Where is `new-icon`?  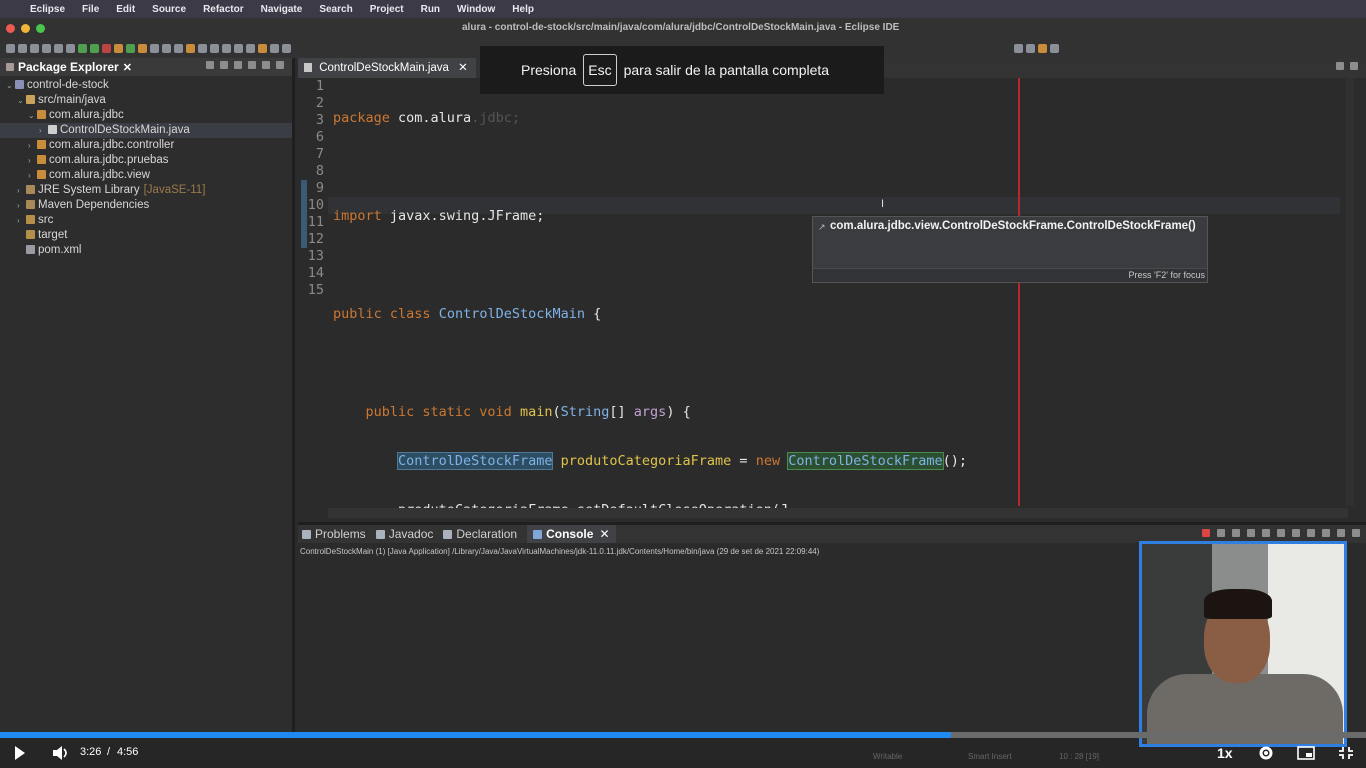 new-icon is located at coordinates (10, 48).